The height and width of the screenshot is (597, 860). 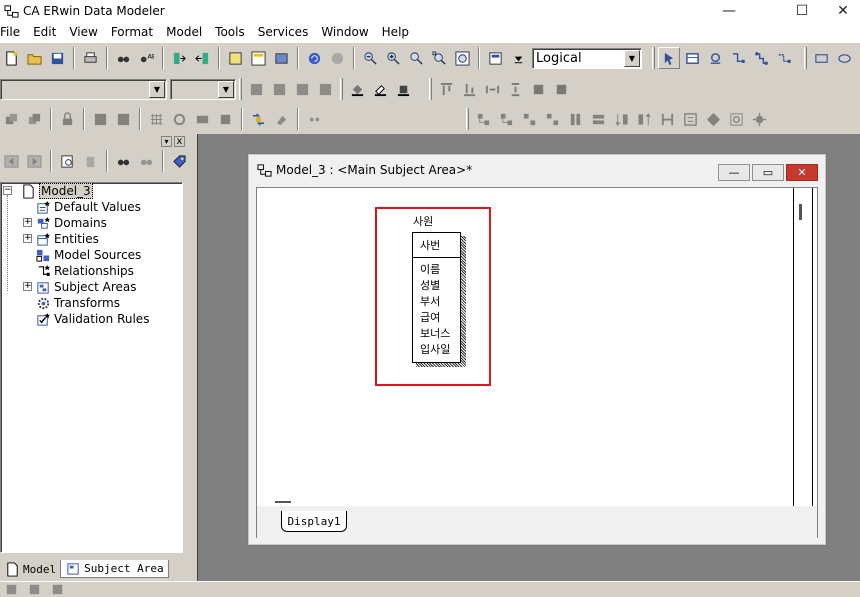 I want to click on reset-icon, so click(x=225, y=119).